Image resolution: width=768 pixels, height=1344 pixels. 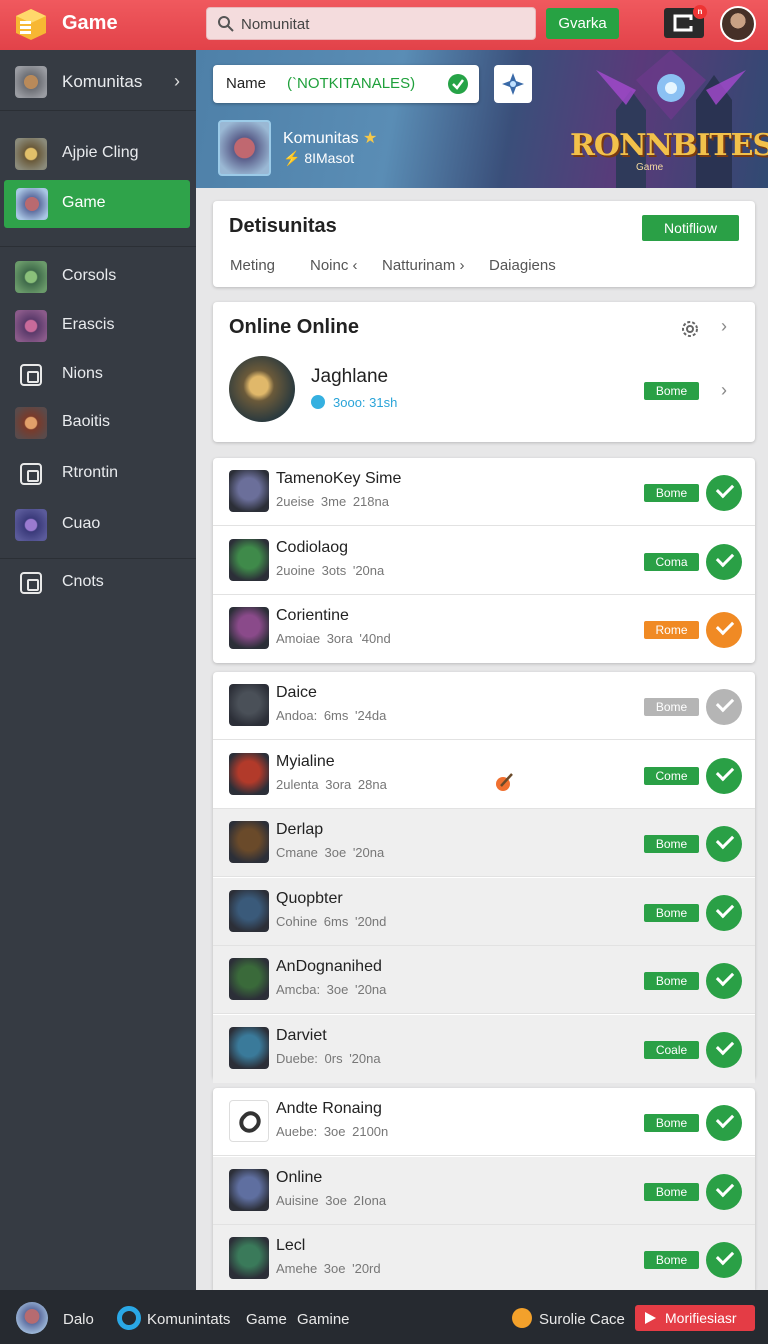 I want to click on name-field: Name (`NOTKITANALES), so click(x=346, y=84).